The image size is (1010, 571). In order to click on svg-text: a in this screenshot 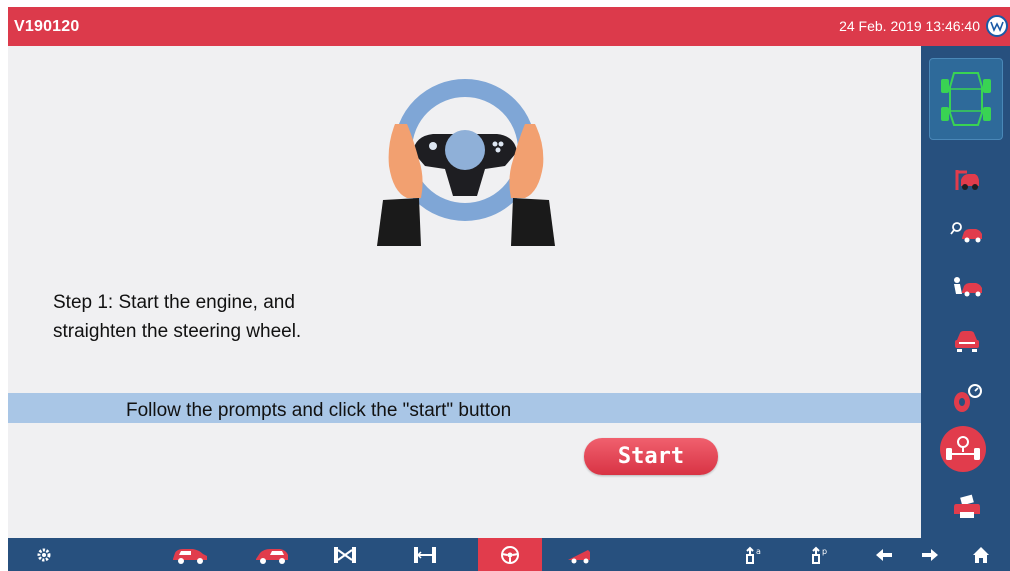, I will do `click(758, 551)`.